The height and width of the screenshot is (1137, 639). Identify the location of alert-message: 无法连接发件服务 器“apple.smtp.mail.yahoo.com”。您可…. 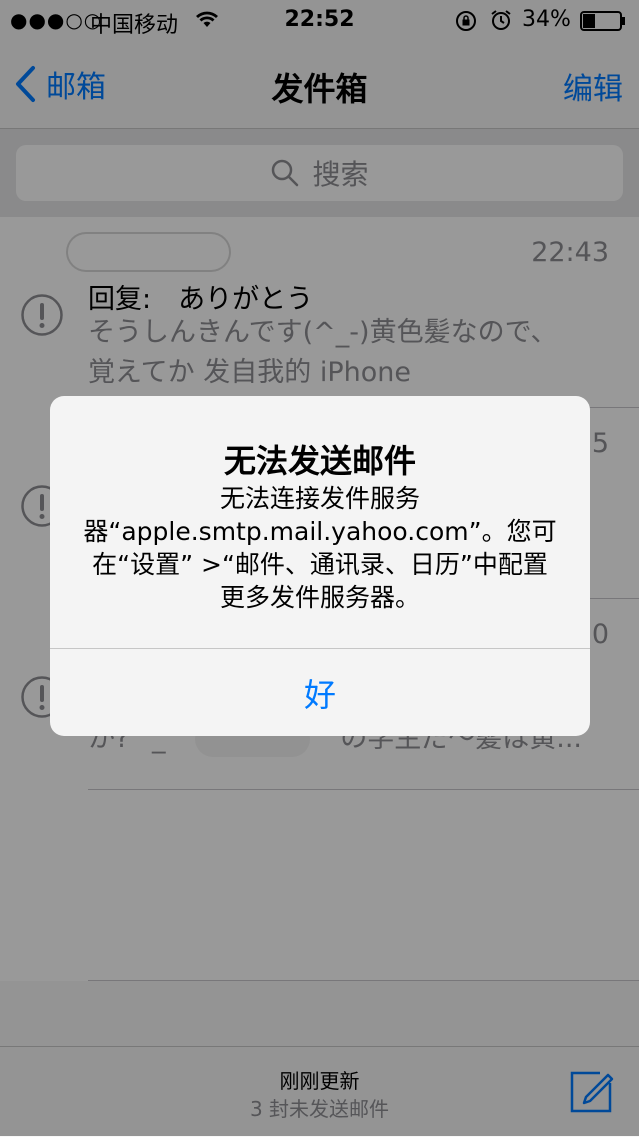
(320, 548).